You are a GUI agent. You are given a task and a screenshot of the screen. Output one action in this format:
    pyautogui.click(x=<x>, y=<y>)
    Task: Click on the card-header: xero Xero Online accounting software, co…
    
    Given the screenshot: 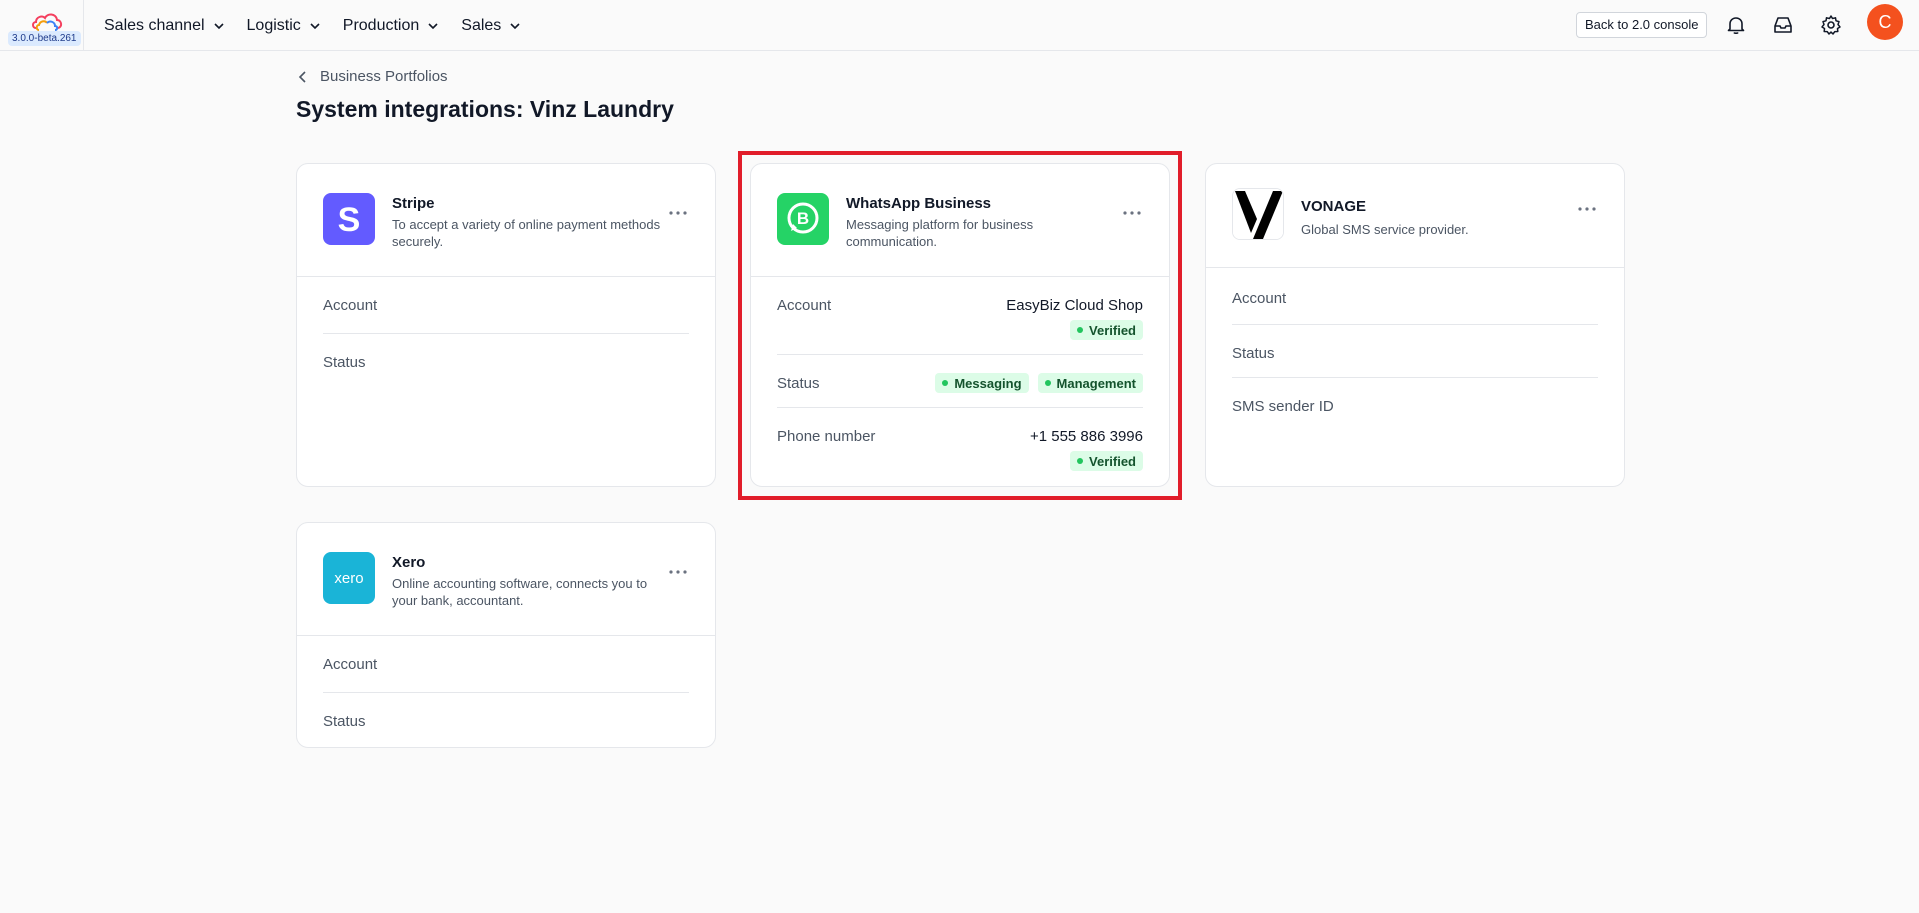 What is the action you would take?
    pyautogui.click(x=506, y=579)
    